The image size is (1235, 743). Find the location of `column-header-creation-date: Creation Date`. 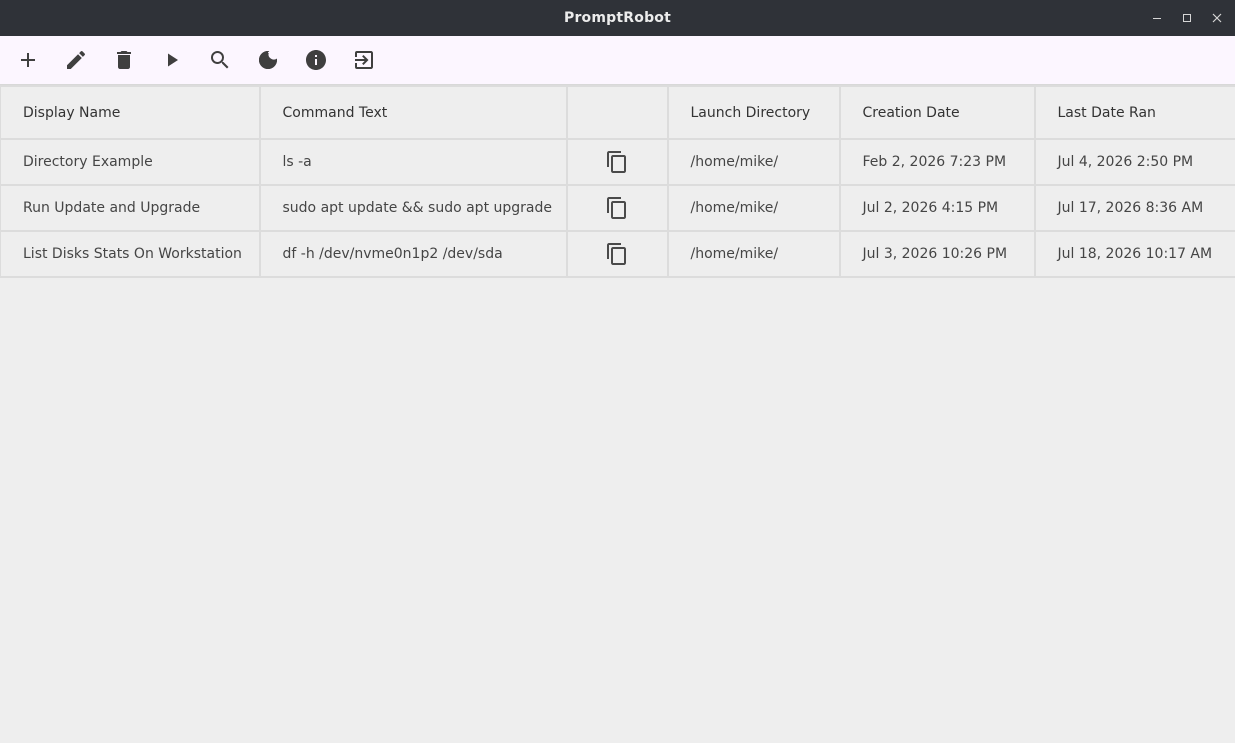

column-header-creation-date: Creation Date is located at coordinates (937, 112).